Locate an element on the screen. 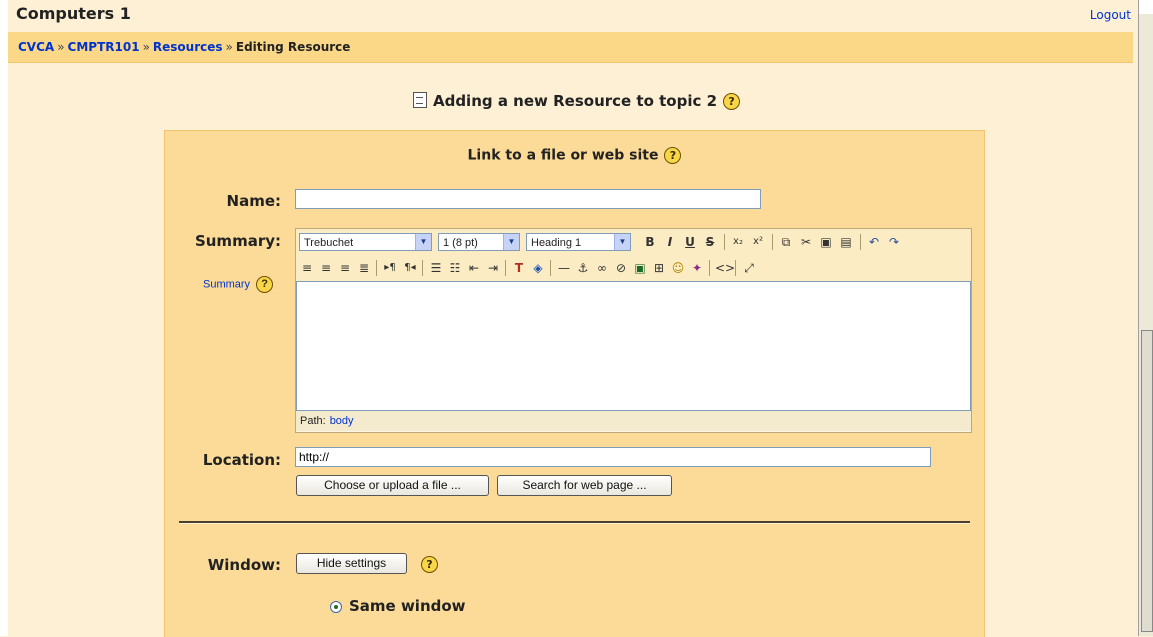 Image resolution: width=1153 pixels, height=637 pixels. summary-label: Summary: is located at coordinates (237, 241).